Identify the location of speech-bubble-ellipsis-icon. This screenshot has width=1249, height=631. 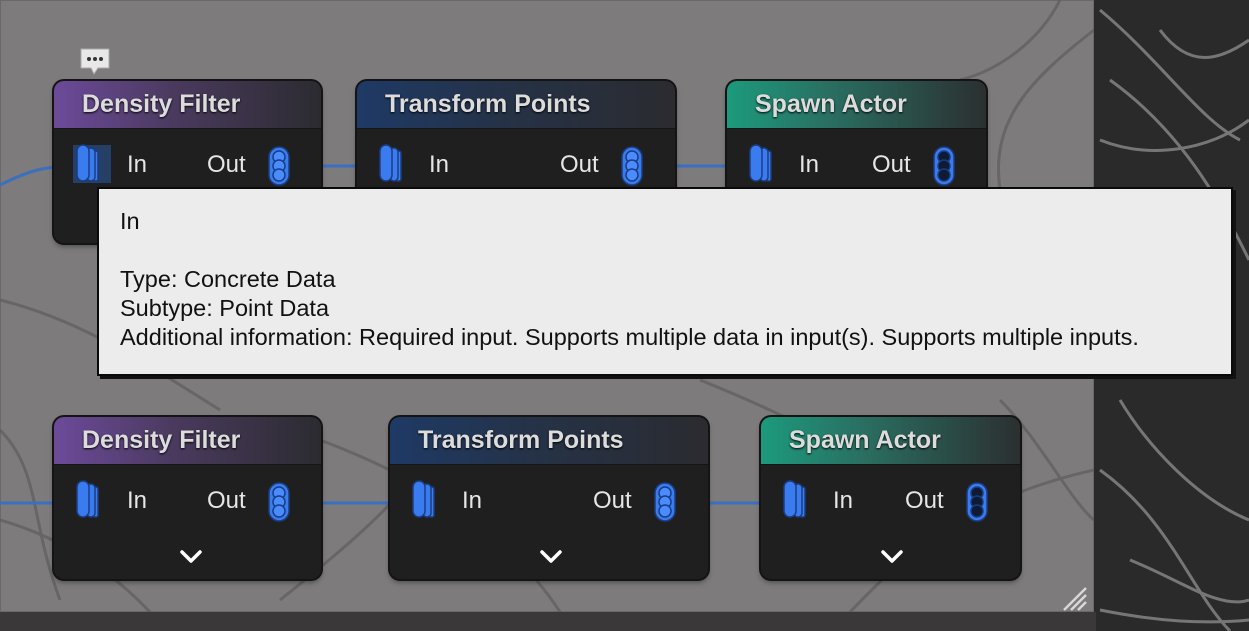
(95, 62).